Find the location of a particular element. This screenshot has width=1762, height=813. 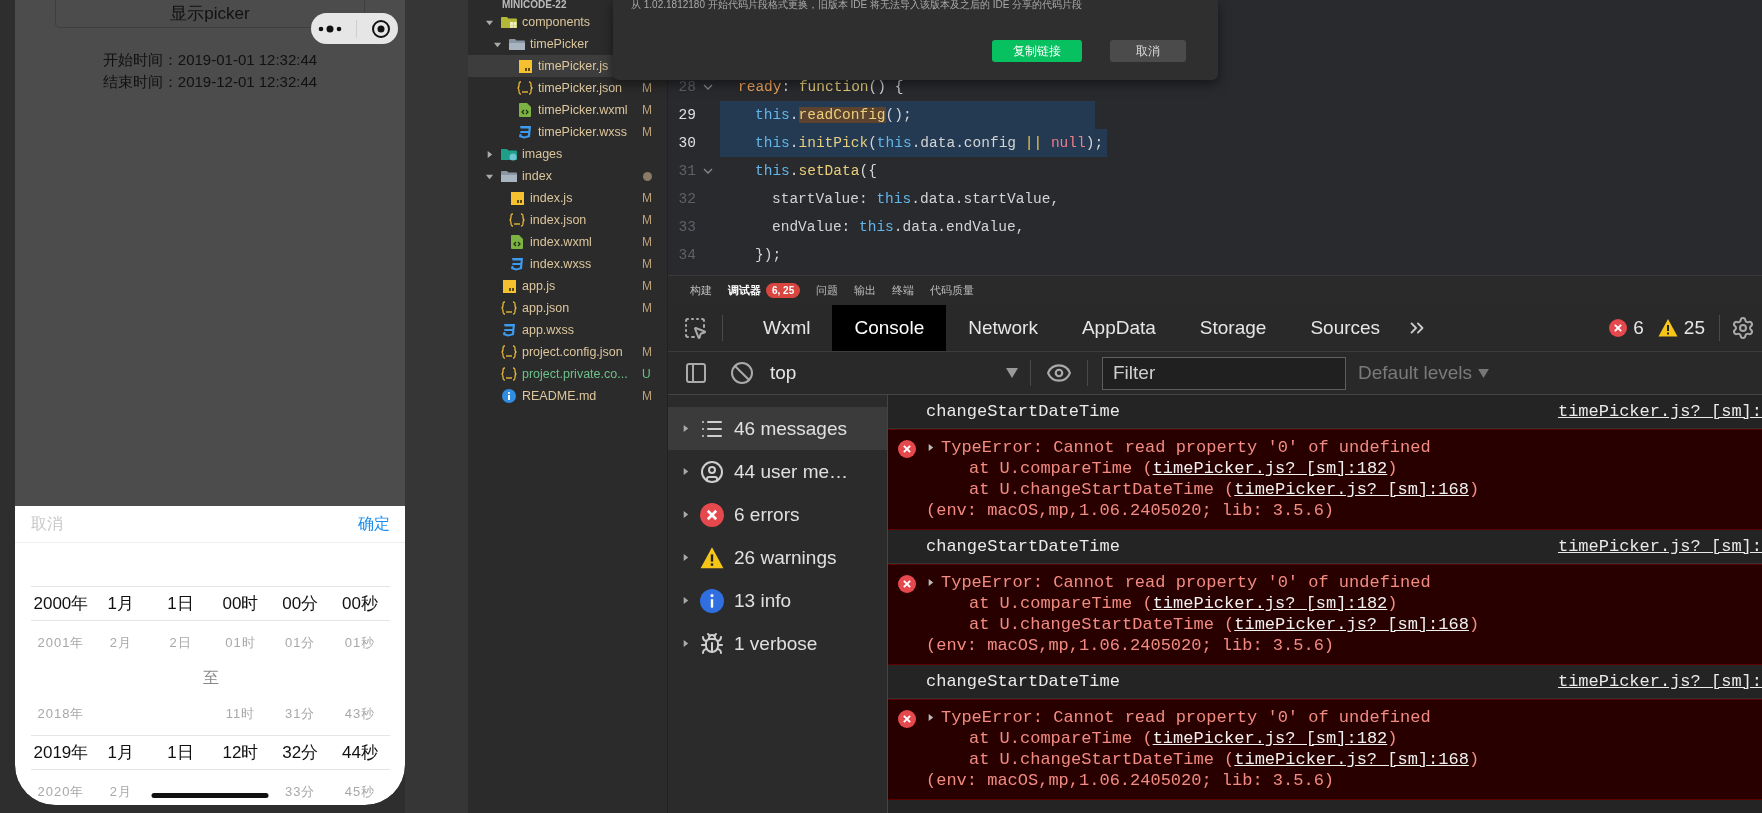

panel-tab: 调试器 6, 25 is located at coordinates (764, 290).